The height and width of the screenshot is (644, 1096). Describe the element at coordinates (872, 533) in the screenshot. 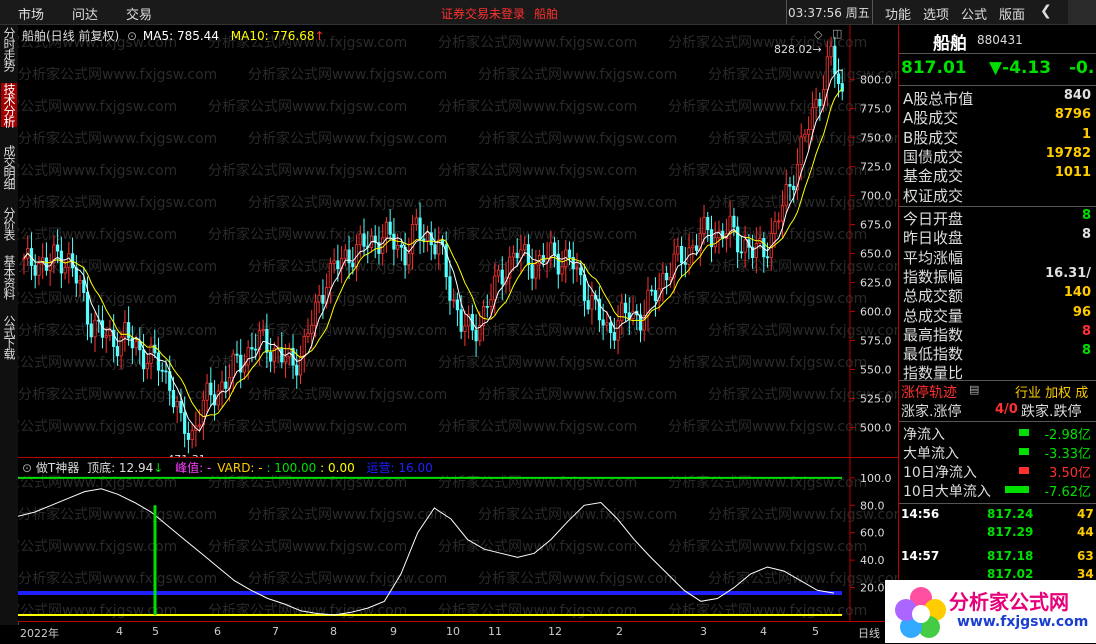

I see `y-tick-label: 60.0` at that location.